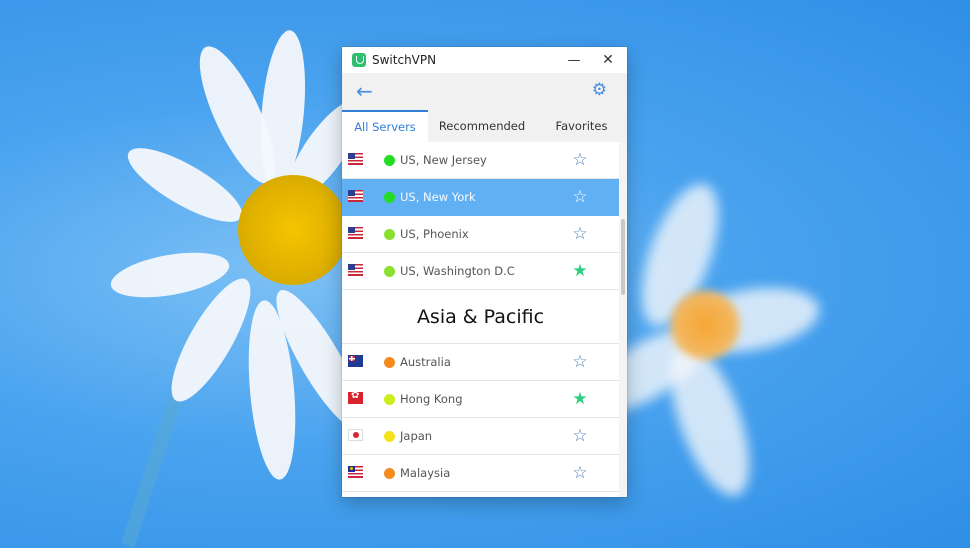 This screenshot has height=548, width=970. What do you see at coordinates (431, 399) in the screenshot?
I see `server-name: Hong Kong` at bounding box center [431, 399].